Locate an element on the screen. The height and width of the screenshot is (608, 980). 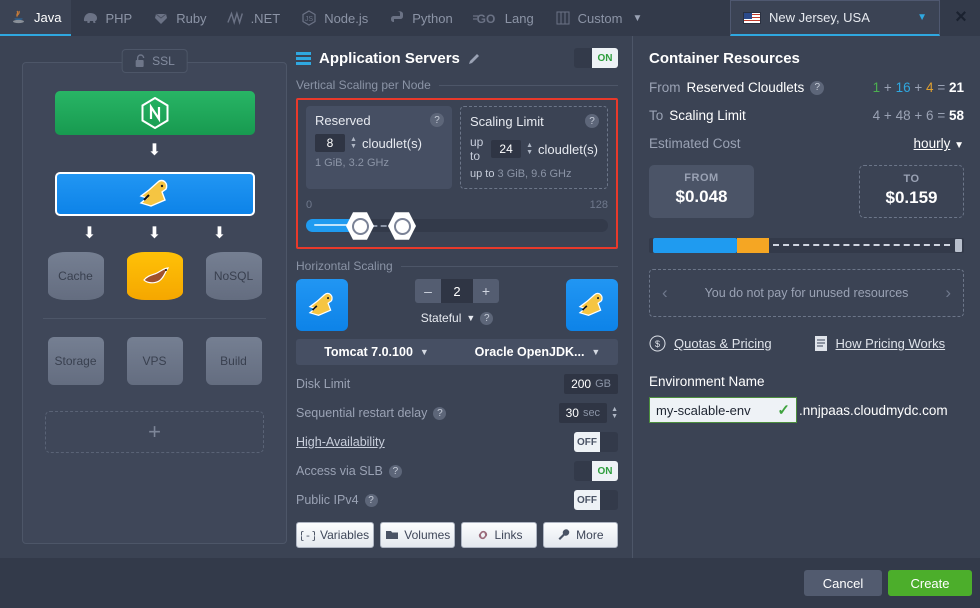
hamburger-icon is located at coordinates (303, 58).